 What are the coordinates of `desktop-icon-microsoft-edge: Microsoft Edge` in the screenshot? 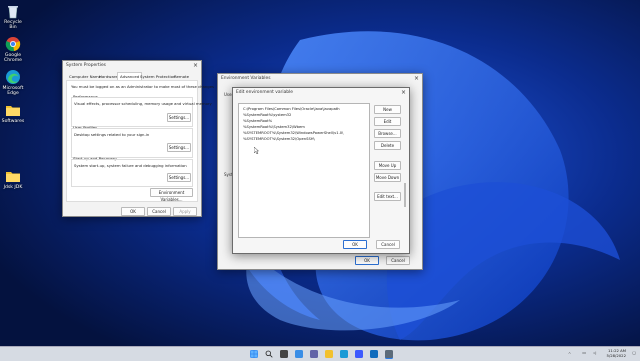 It's located at (13, 82).